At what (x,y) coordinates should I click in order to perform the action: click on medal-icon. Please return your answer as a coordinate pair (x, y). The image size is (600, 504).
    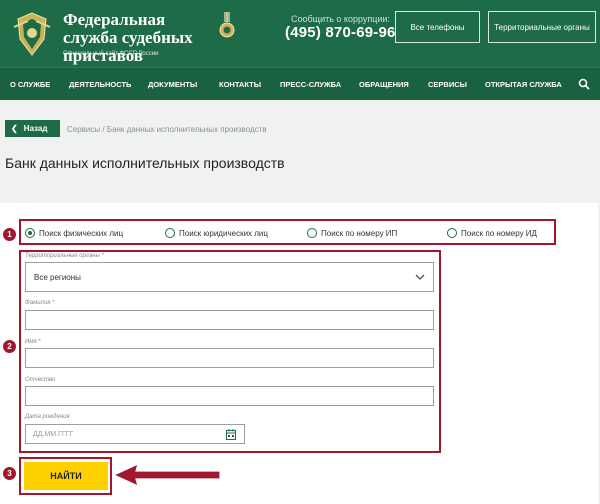
    Looking at the image, I should click on (227, 25).